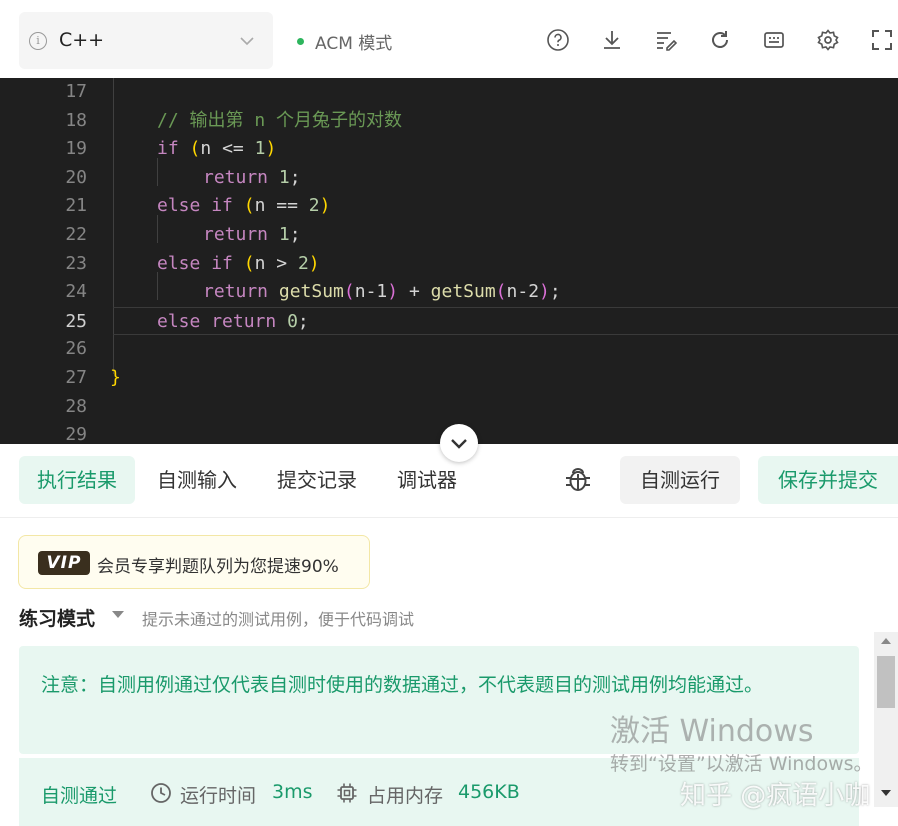  Describe the element at coordinates (118, 614) in the screenshot. I see `caret-down-icon` at that location.